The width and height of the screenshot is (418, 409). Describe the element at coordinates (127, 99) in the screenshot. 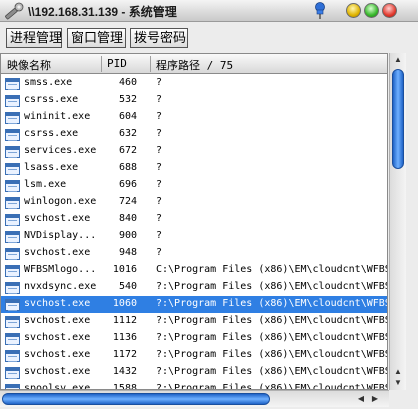

I see `cell-pid: 532` at that location.